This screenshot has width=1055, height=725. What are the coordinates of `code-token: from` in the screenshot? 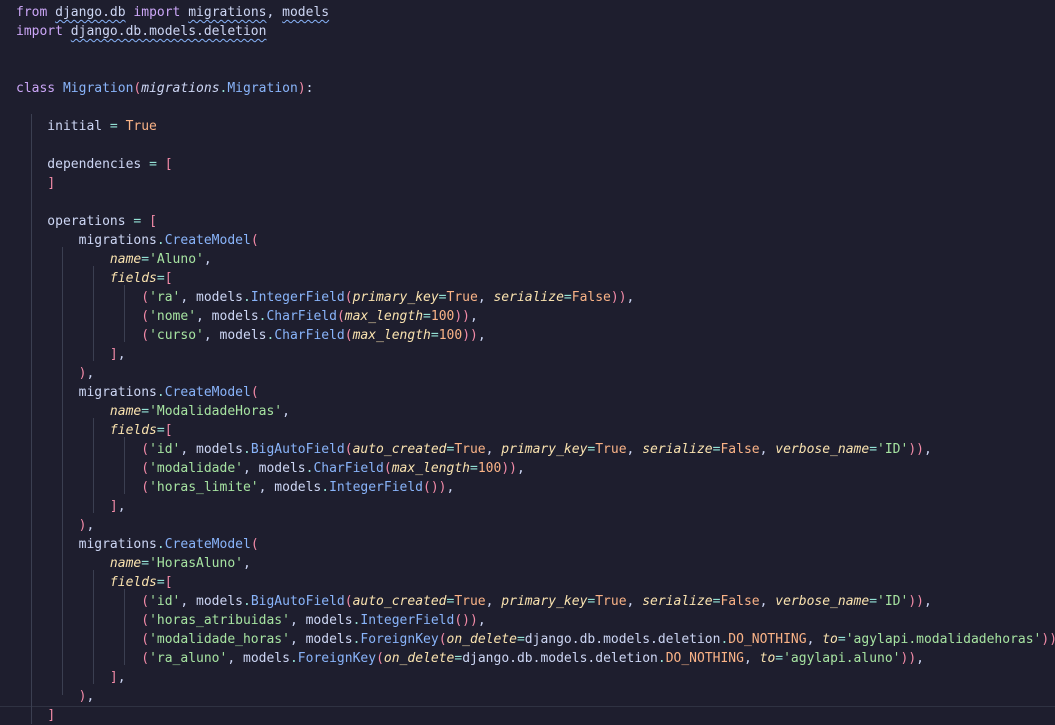 It's located at (32, 12).